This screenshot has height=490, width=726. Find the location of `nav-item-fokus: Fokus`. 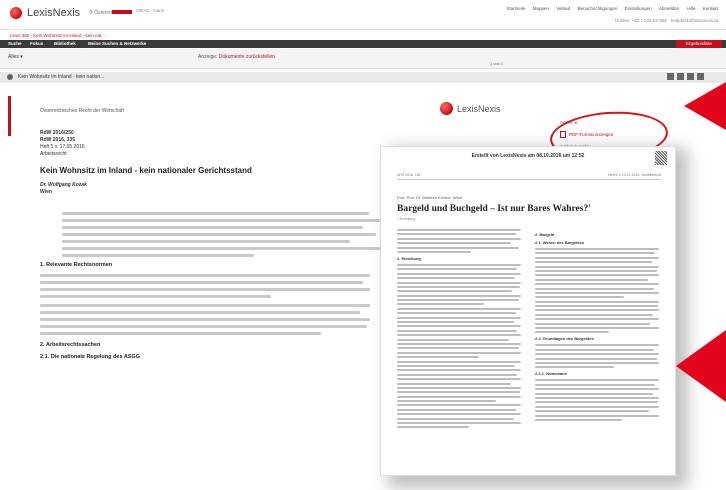

nav-item-fokus: Fokus is located at coordinates (36, 43).